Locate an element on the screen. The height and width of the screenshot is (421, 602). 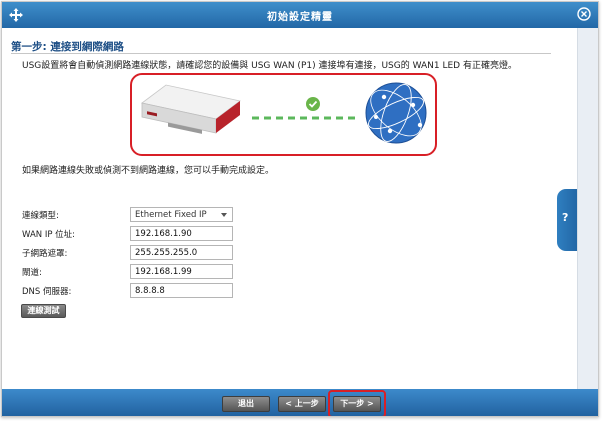
connection-test-button: 連線測試 is located at coordinates (43, 311).